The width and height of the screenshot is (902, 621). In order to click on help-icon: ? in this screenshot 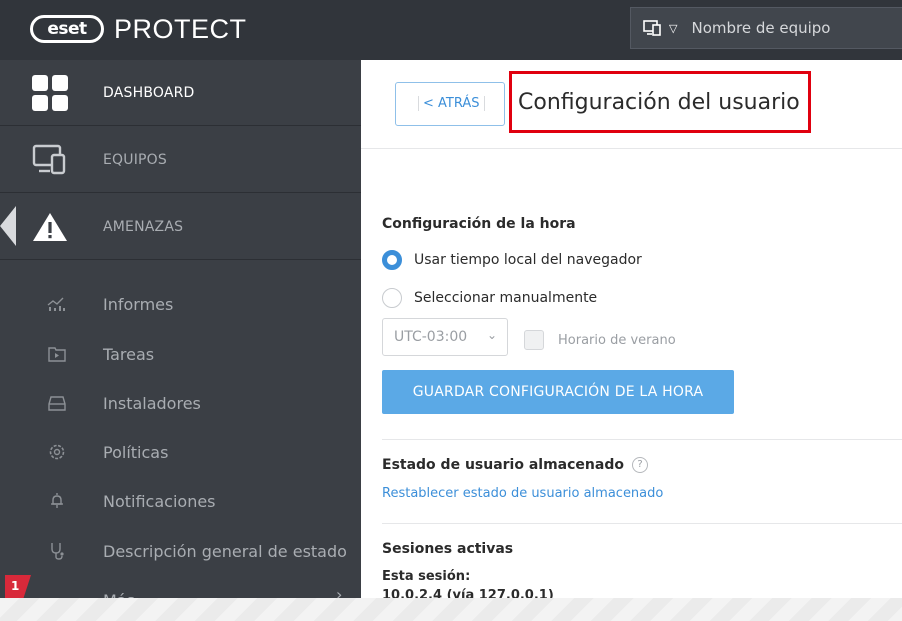, I will do `click(639, 465)`.